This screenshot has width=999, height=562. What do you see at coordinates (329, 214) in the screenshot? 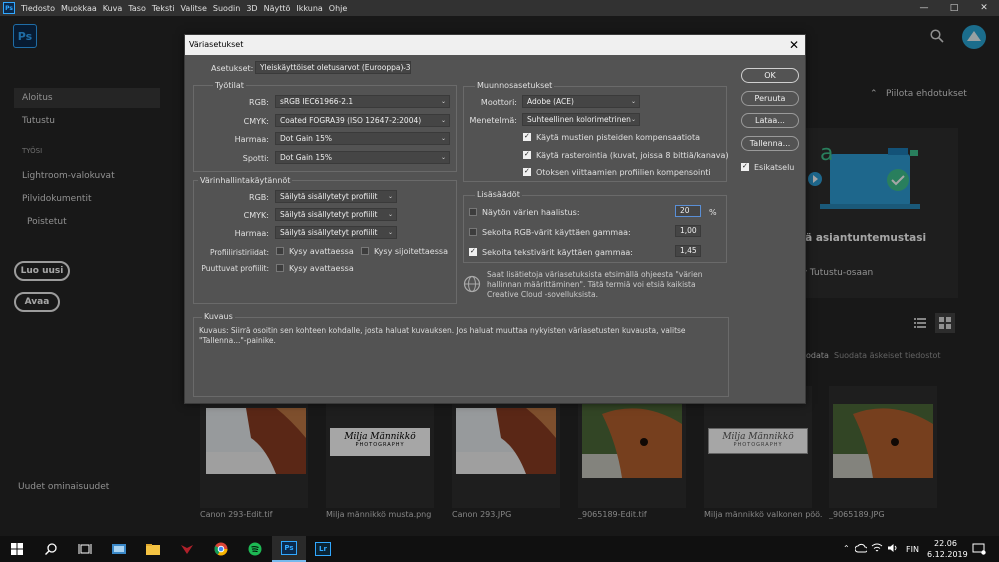
I see `pol-cmyk-value: Säilytä sisällytetyt profiilit` at bounding box center [329, 214].